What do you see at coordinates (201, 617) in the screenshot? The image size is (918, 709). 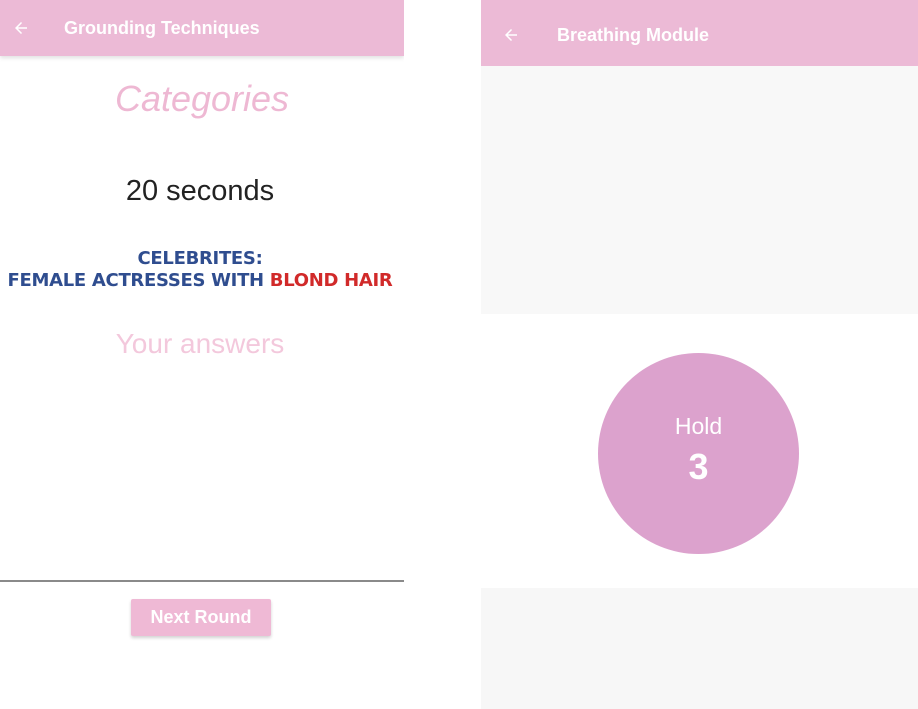 I see `next-round-button: Next Round` at bounding box center [201, 617].